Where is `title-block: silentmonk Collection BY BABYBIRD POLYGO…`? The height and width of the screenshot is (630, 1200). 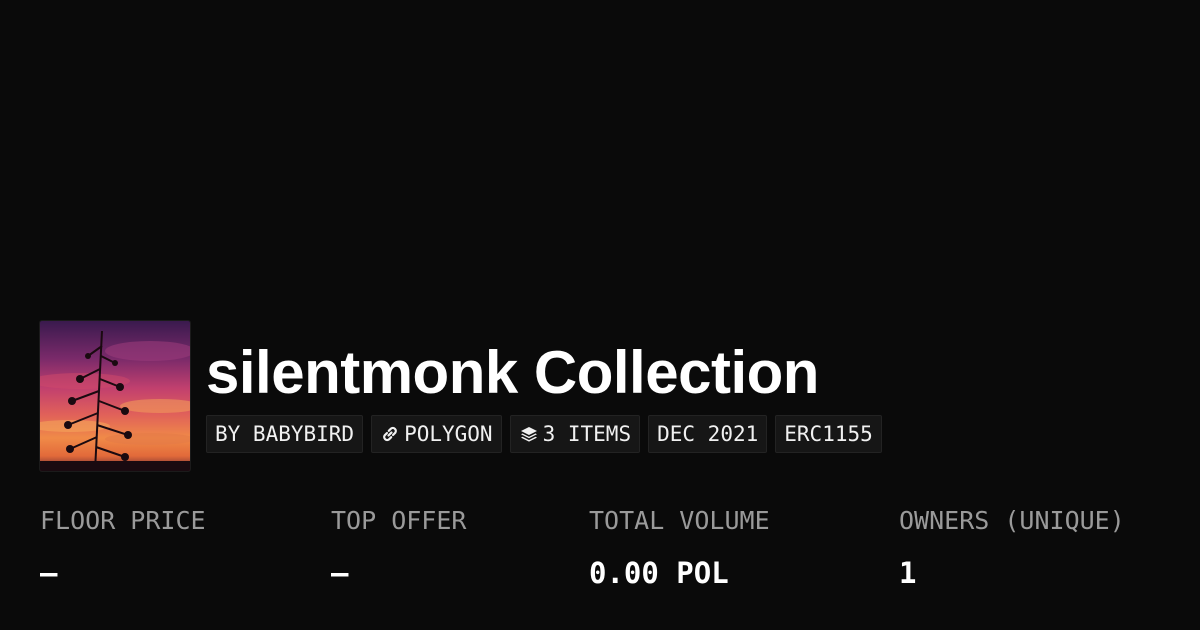
title-block: silentmonk Collection BY BABYBIRD POLYGO… is located at coordinates (544, 387).